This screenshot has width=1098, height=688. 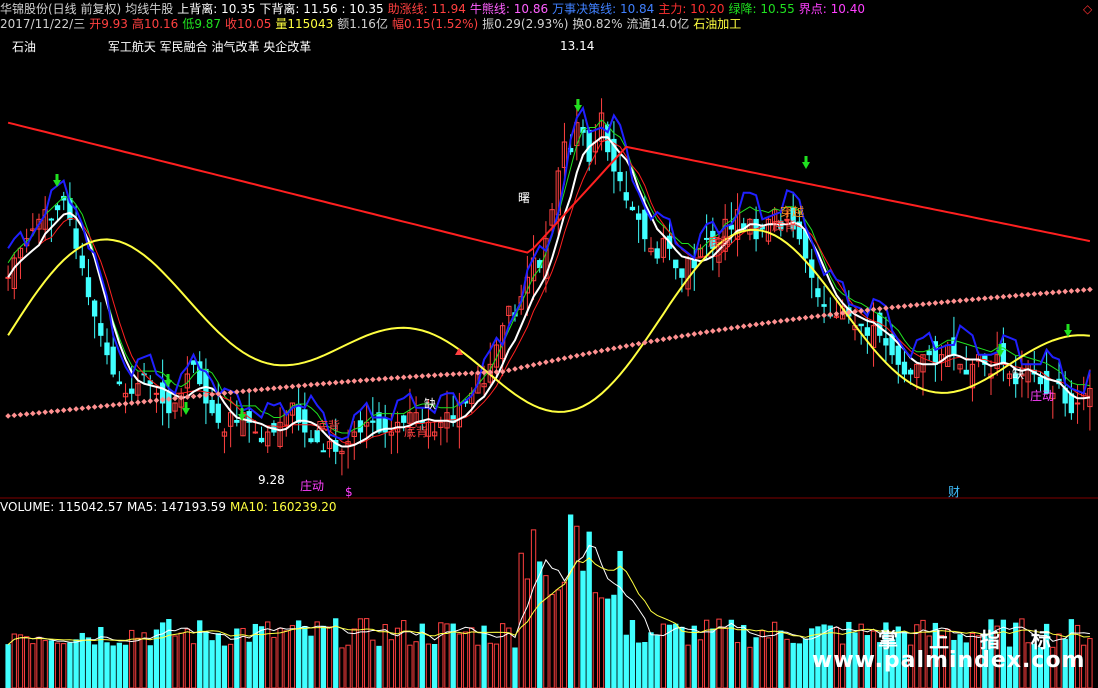 What do you see at coordinates (362, 24) in the screenshot?
I see `quote-value-6: 额1.16亿` at bounding box center [362, 24].